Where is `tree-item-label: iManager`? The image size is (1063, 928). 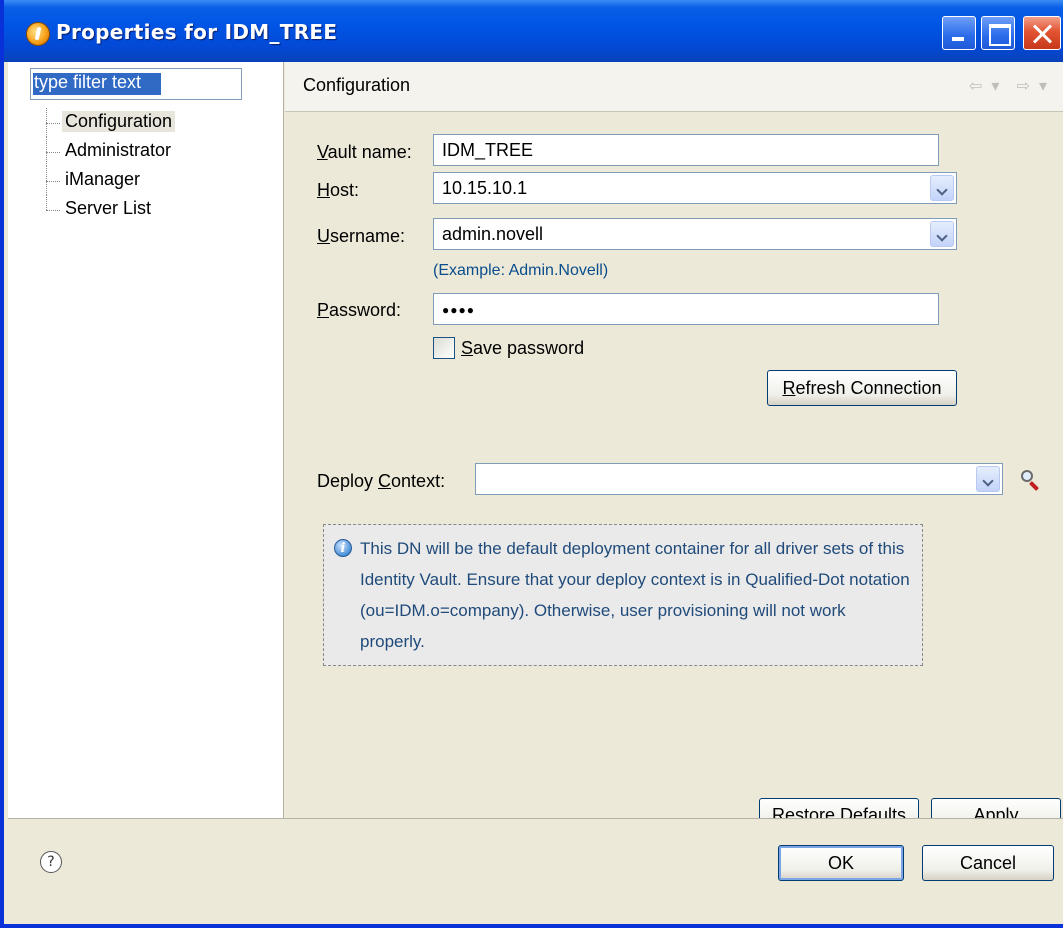 tree-item-label: iManager is located at coordinates (103, 179).